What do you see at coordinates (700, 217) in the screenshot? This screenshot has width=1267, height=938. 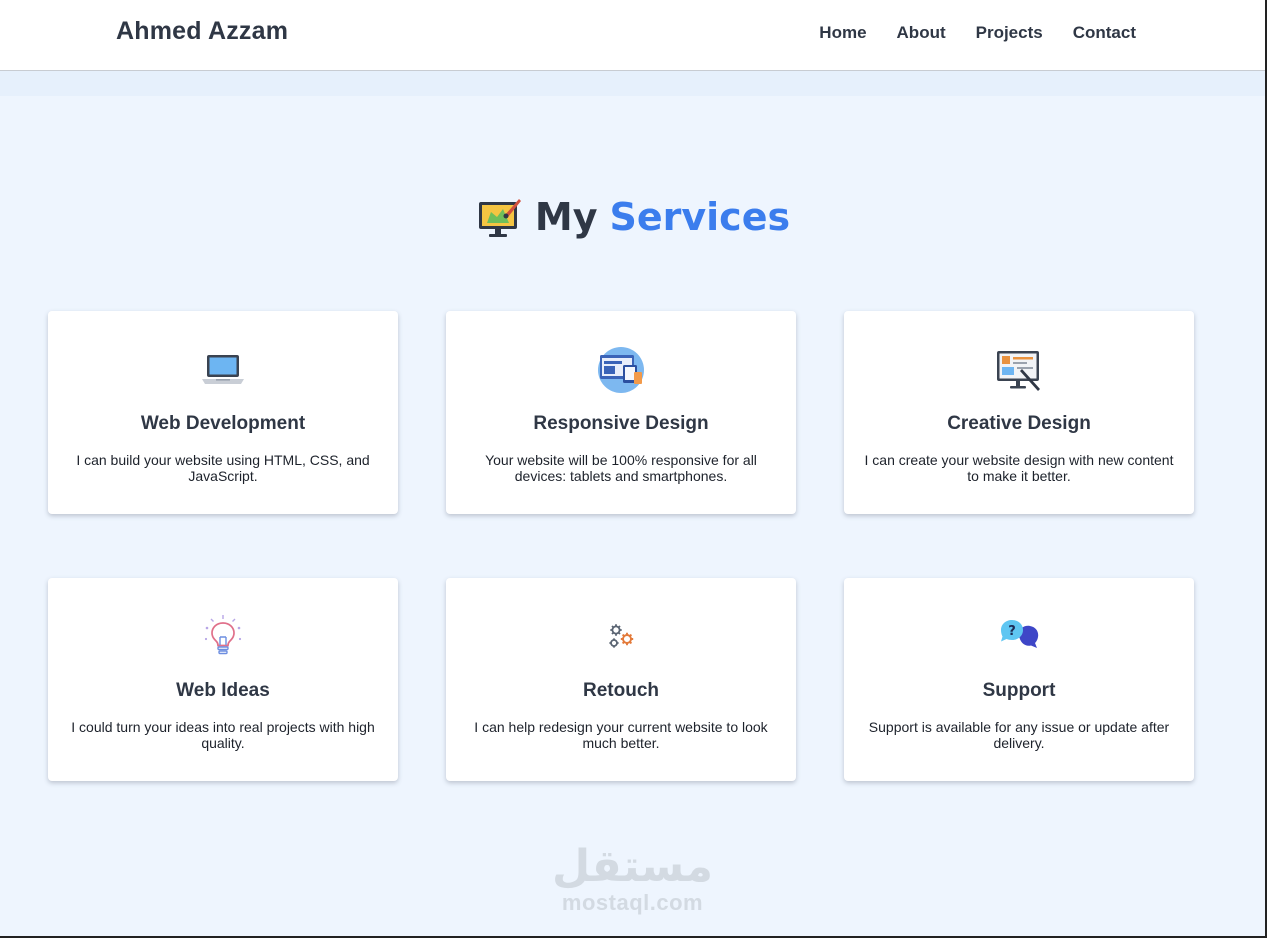 I see `section-title-accent: Services` at bounding box center [700, 217].